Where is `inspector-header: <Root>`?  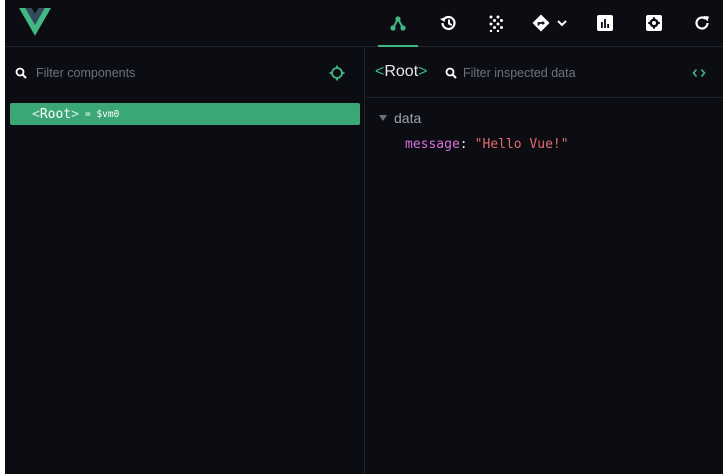
inspector-header: <Root> is located at coordinates (544, 73).